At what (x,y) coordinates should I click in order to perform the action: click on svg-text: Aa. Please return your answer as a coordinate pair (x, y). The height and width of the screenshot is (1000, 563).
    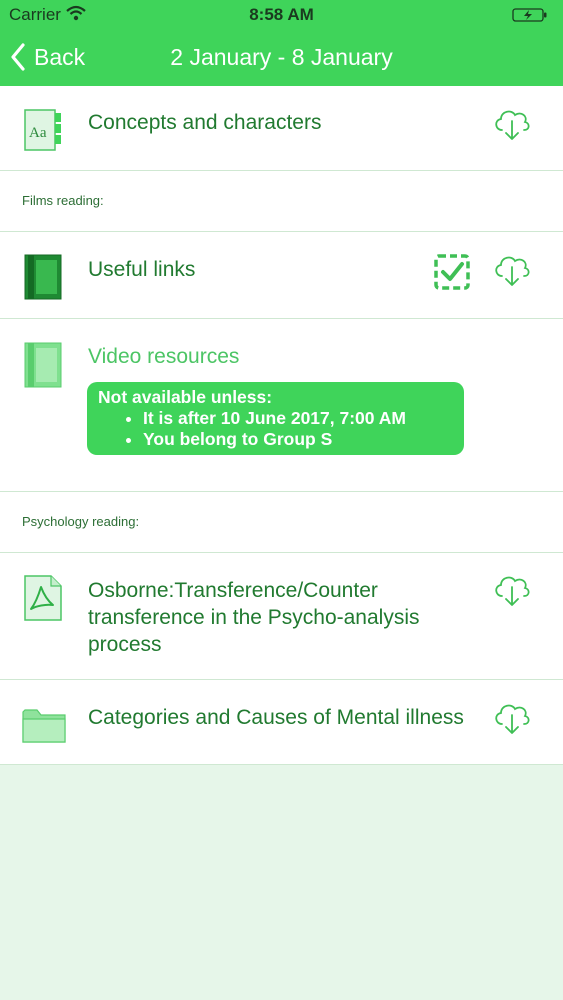
    Looking at the image, I should click on (38, 133).